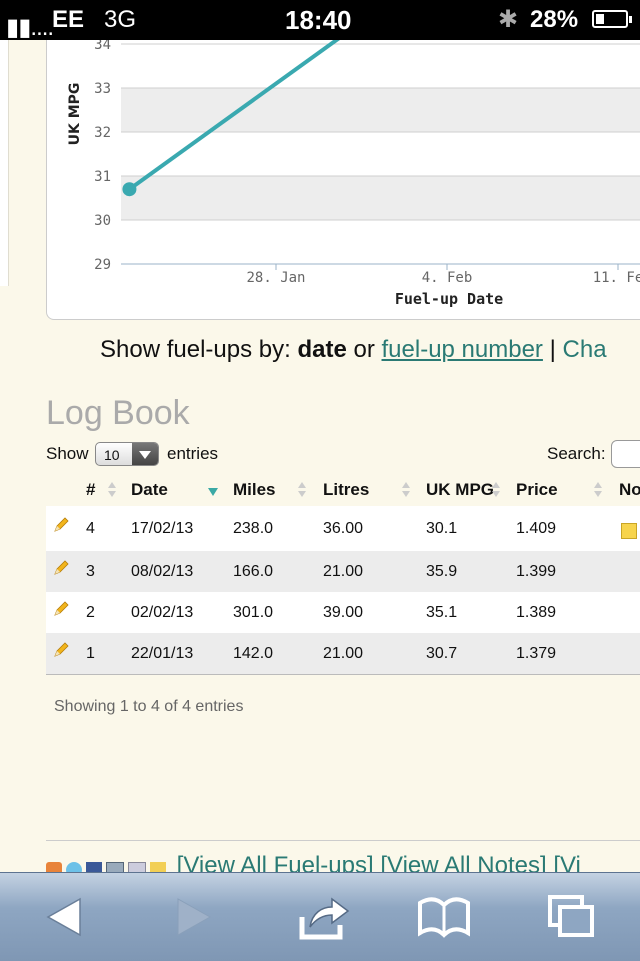 Image resolution: width=640 pixels, height=961 pixels. I want to click on footer-links: [View All Fuel-ups] [View All Notes] [Vi, so click(343, 863).